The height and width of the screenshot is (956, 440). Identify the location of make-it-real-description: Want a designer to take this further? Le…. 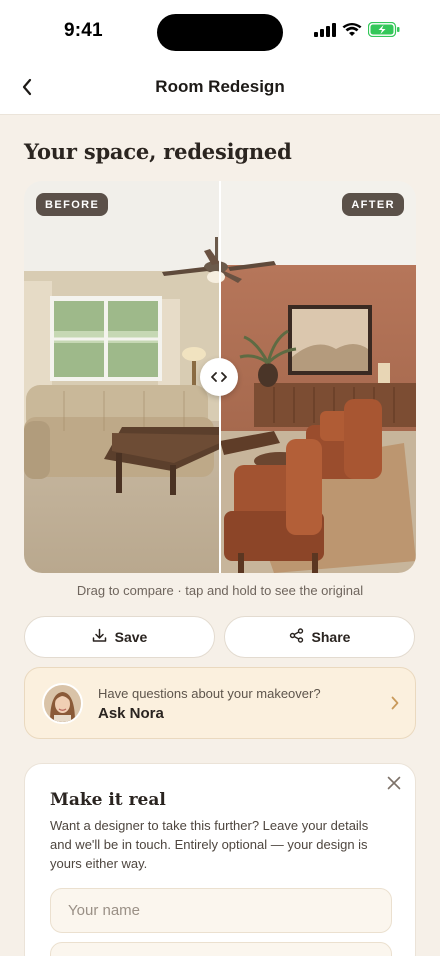
(209, 844).